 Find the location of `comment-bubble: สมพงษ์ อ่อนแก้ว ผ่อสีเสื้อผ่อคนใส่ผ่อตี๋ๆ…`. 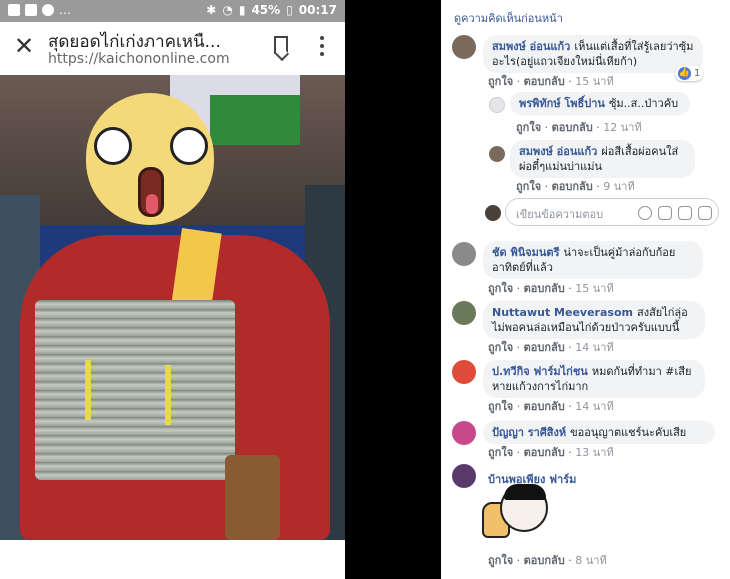

comment-bubble: สมพงษ์ อ่อนแก้ว ผ่อสีเสื้อผ่อคนใส่ผ่อตี๋ๆ… is located at coordinates (602, 159).